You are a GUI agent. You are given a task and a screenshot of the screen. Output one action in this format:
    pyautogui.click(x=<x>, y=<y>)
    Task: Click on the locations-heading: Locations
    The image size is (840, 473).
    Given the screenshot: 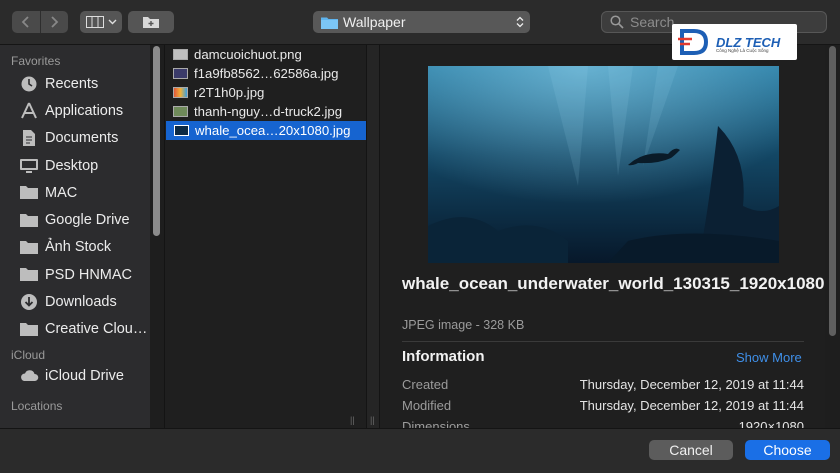 What is the action you would take?
    pyautogui.click(x=37, y=405)
    